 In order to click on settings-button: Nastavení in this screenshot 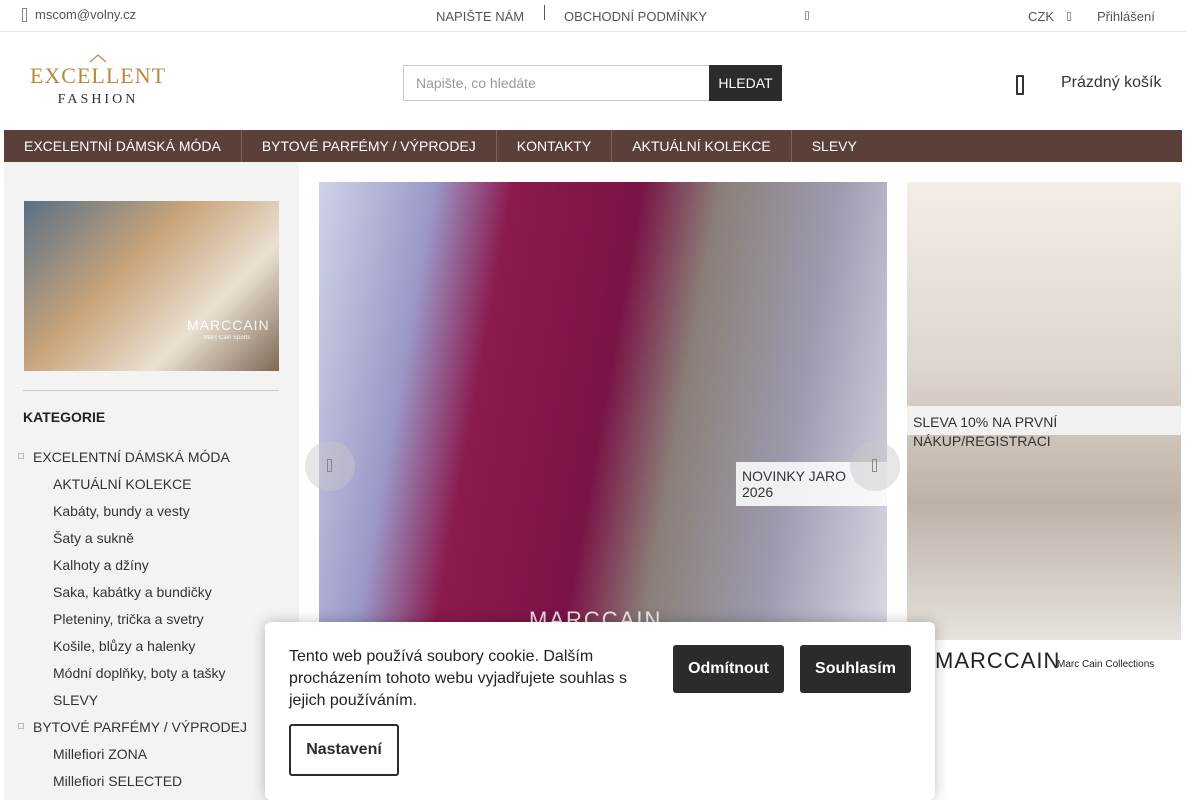, I will do `click(344, 750)`.